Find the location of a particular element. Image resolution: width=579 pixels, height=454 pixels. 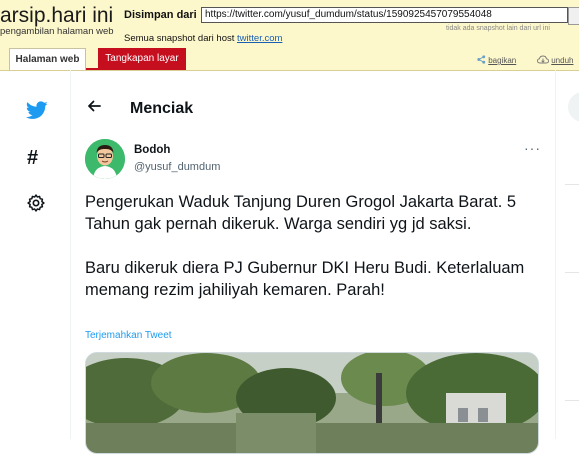

archive-logo-subtitle: pengambilan halaman web is located at coordinates (57, 31).